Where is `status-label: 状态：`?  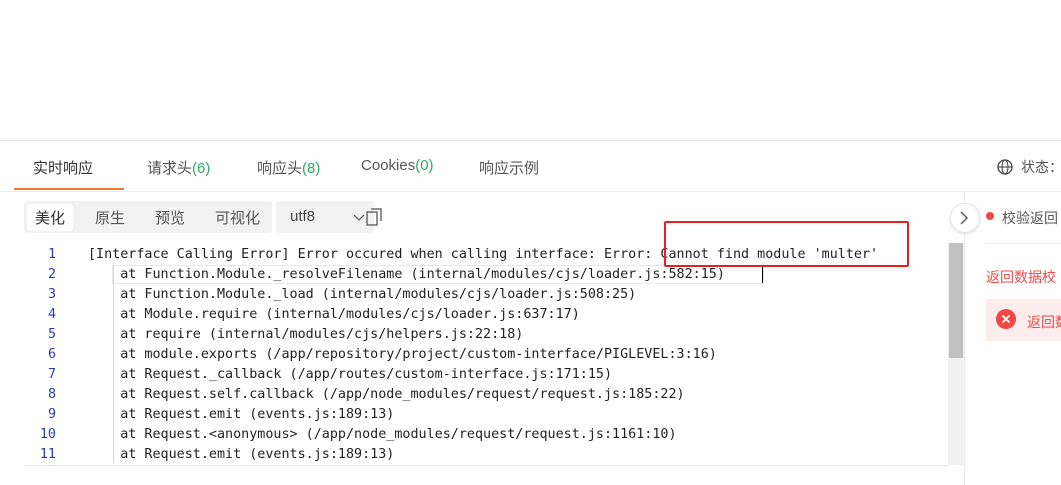
status-label: 状态： is located at coordinates (1041, 167).